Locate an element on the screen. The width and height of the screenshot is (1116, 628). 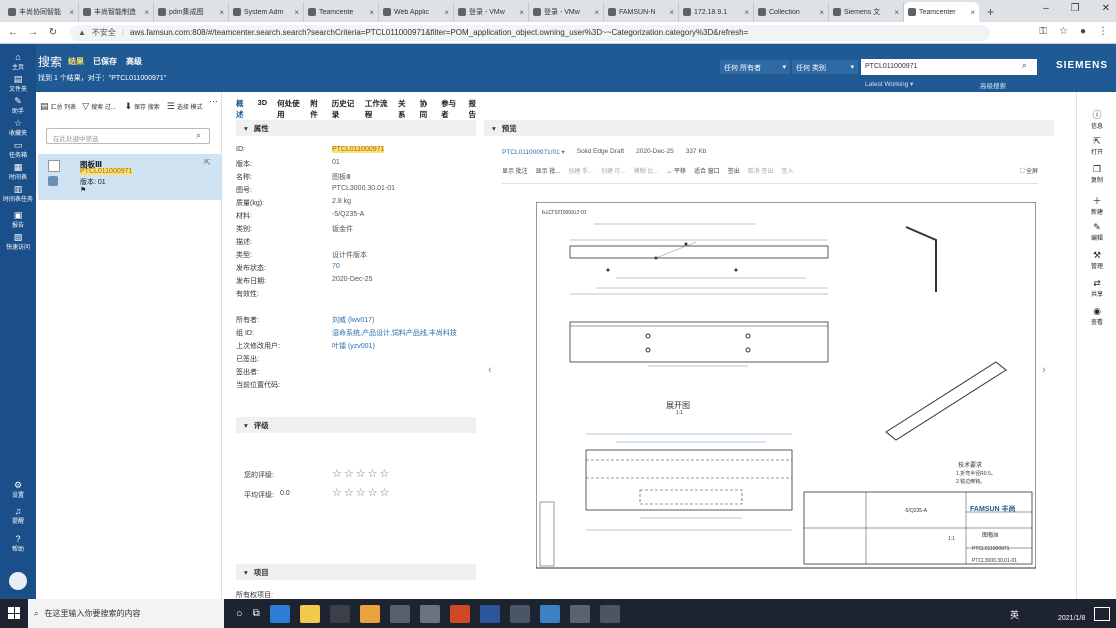
tab-history: 历史记录 is located at coordinates (343, 110).